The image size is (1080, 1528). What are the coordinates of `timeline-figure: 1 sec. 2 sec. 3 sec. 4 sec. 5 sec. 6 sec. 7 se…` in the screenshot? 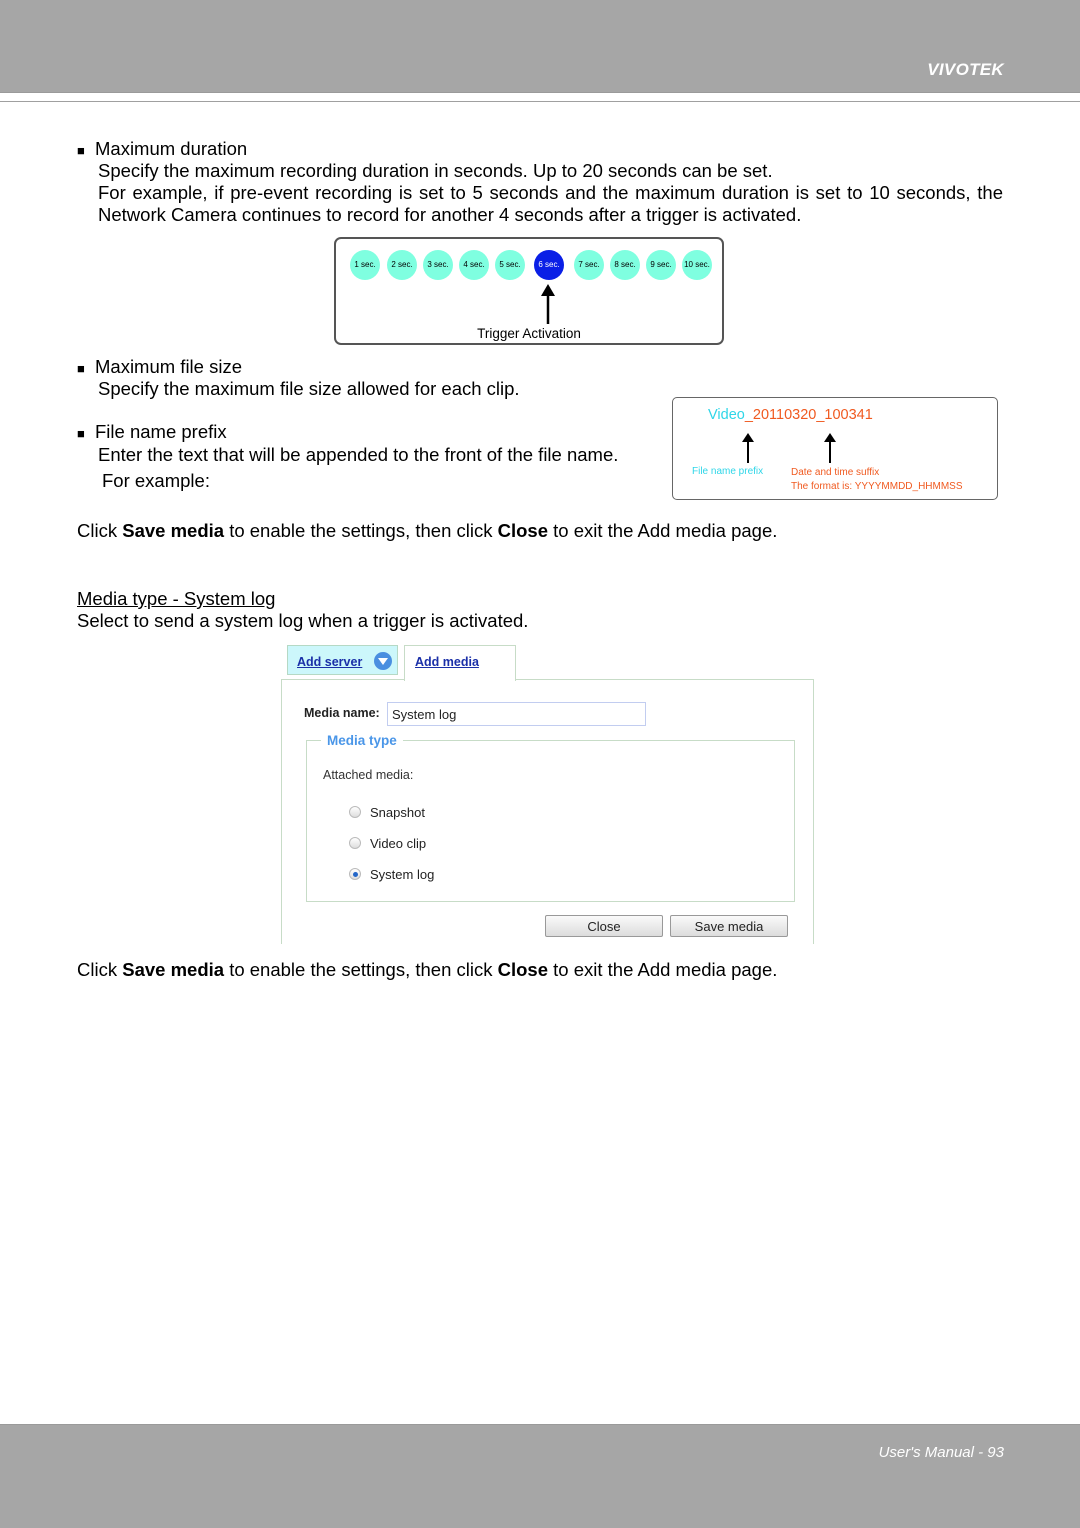 It's located at (529, 291).